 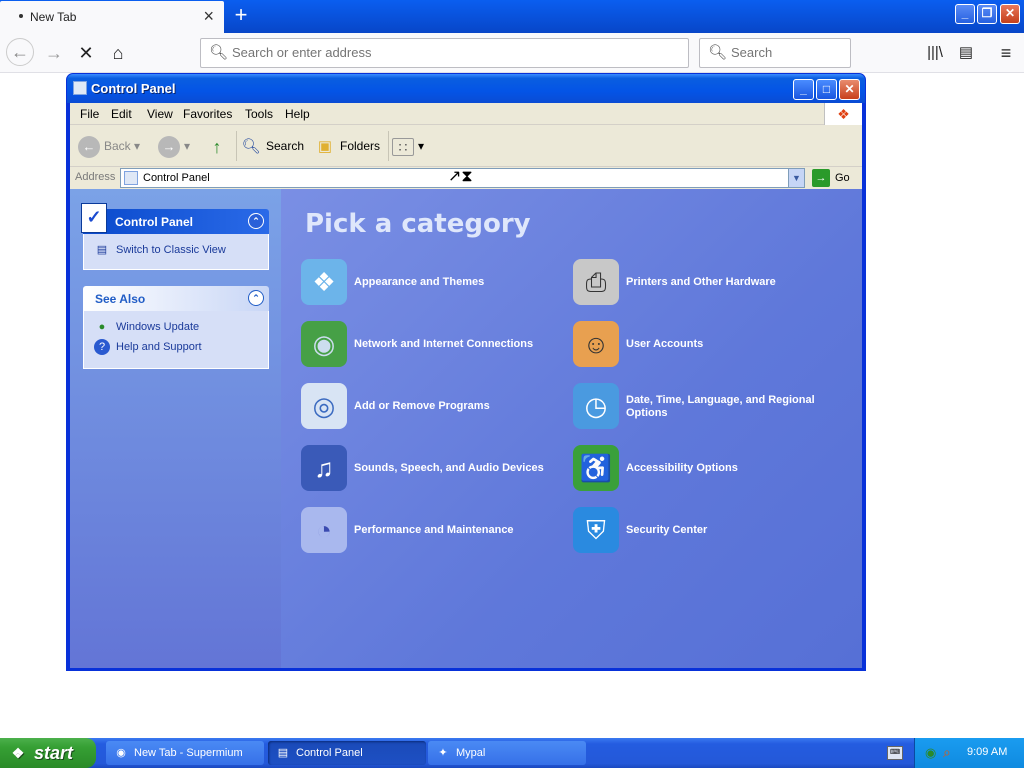 I want to click on category-printers-hardware: ⎙ Printers and Other Hardware, so click(x=708, y=284).